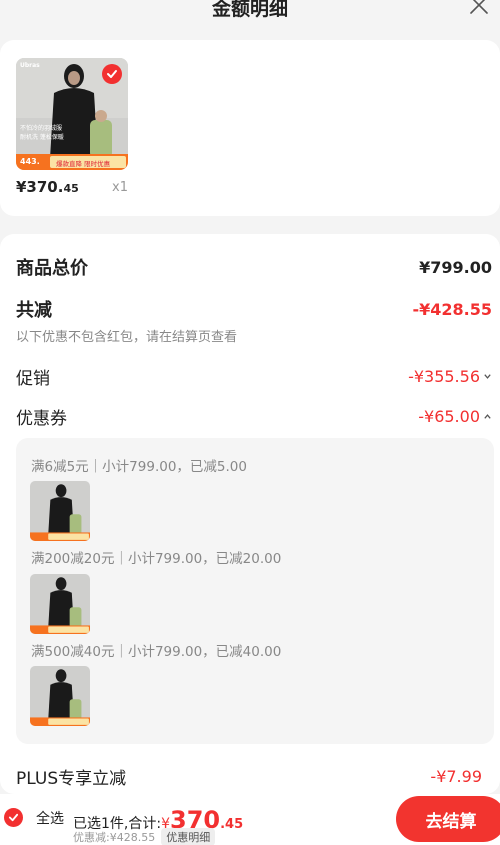 The height and width of the screenshot is (845, 500). I want to click on discount-summary: 优惠减:¥428.55 优惠明细, so click(144, 836).